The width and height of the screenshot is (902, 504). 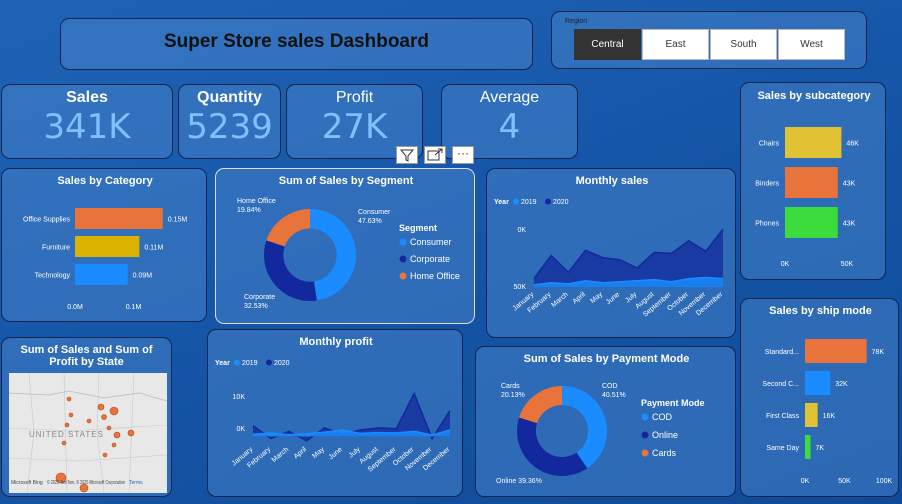 I want to click on more-options-icon: ···, so click(x=463, y=155).